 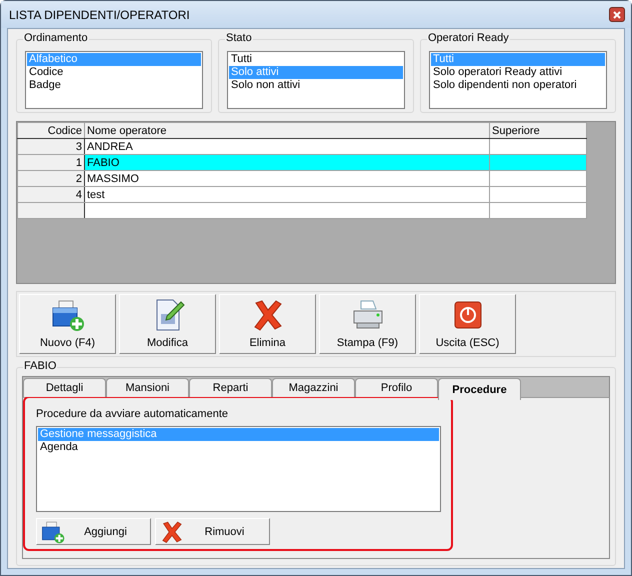 I want to click on list-item: Solo non attivi, so click(x=316, y=85).